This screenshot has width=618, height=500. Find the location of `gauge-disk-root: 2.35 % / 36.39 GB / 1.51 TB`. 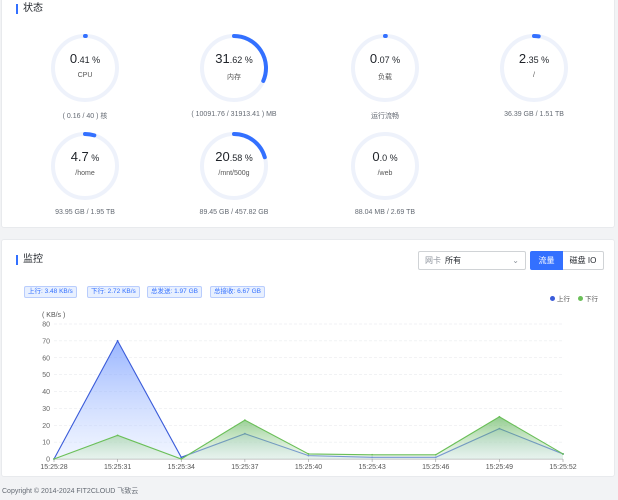

gauge-disk-root: 2.35 % / 36.39 GB / 1.51 TB is located at coordinates (534, 75).